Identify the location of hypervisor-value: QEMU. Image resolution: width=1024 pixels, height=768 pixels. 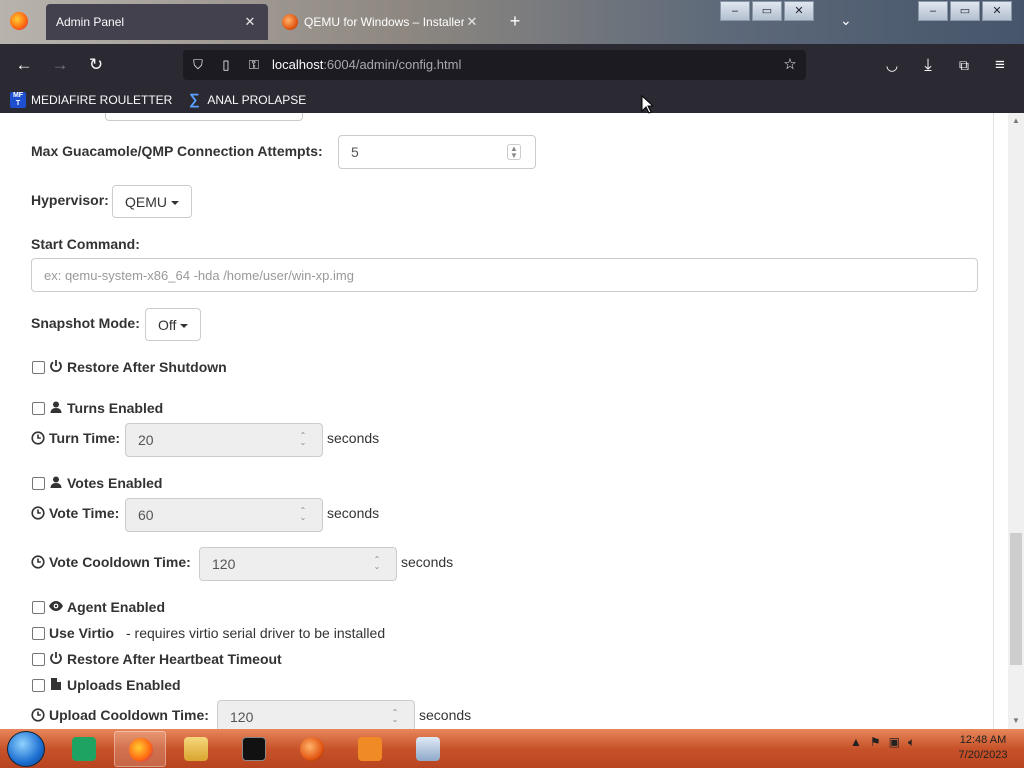
(146, 202).